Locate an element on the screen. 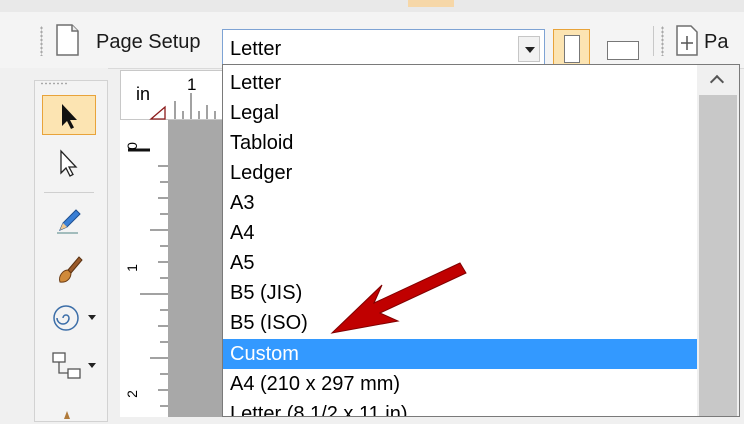 This screenshot has height=424, width=744. option-a4-mm: A4 (210 x 297 mm) is located at coordinates (460, 384).